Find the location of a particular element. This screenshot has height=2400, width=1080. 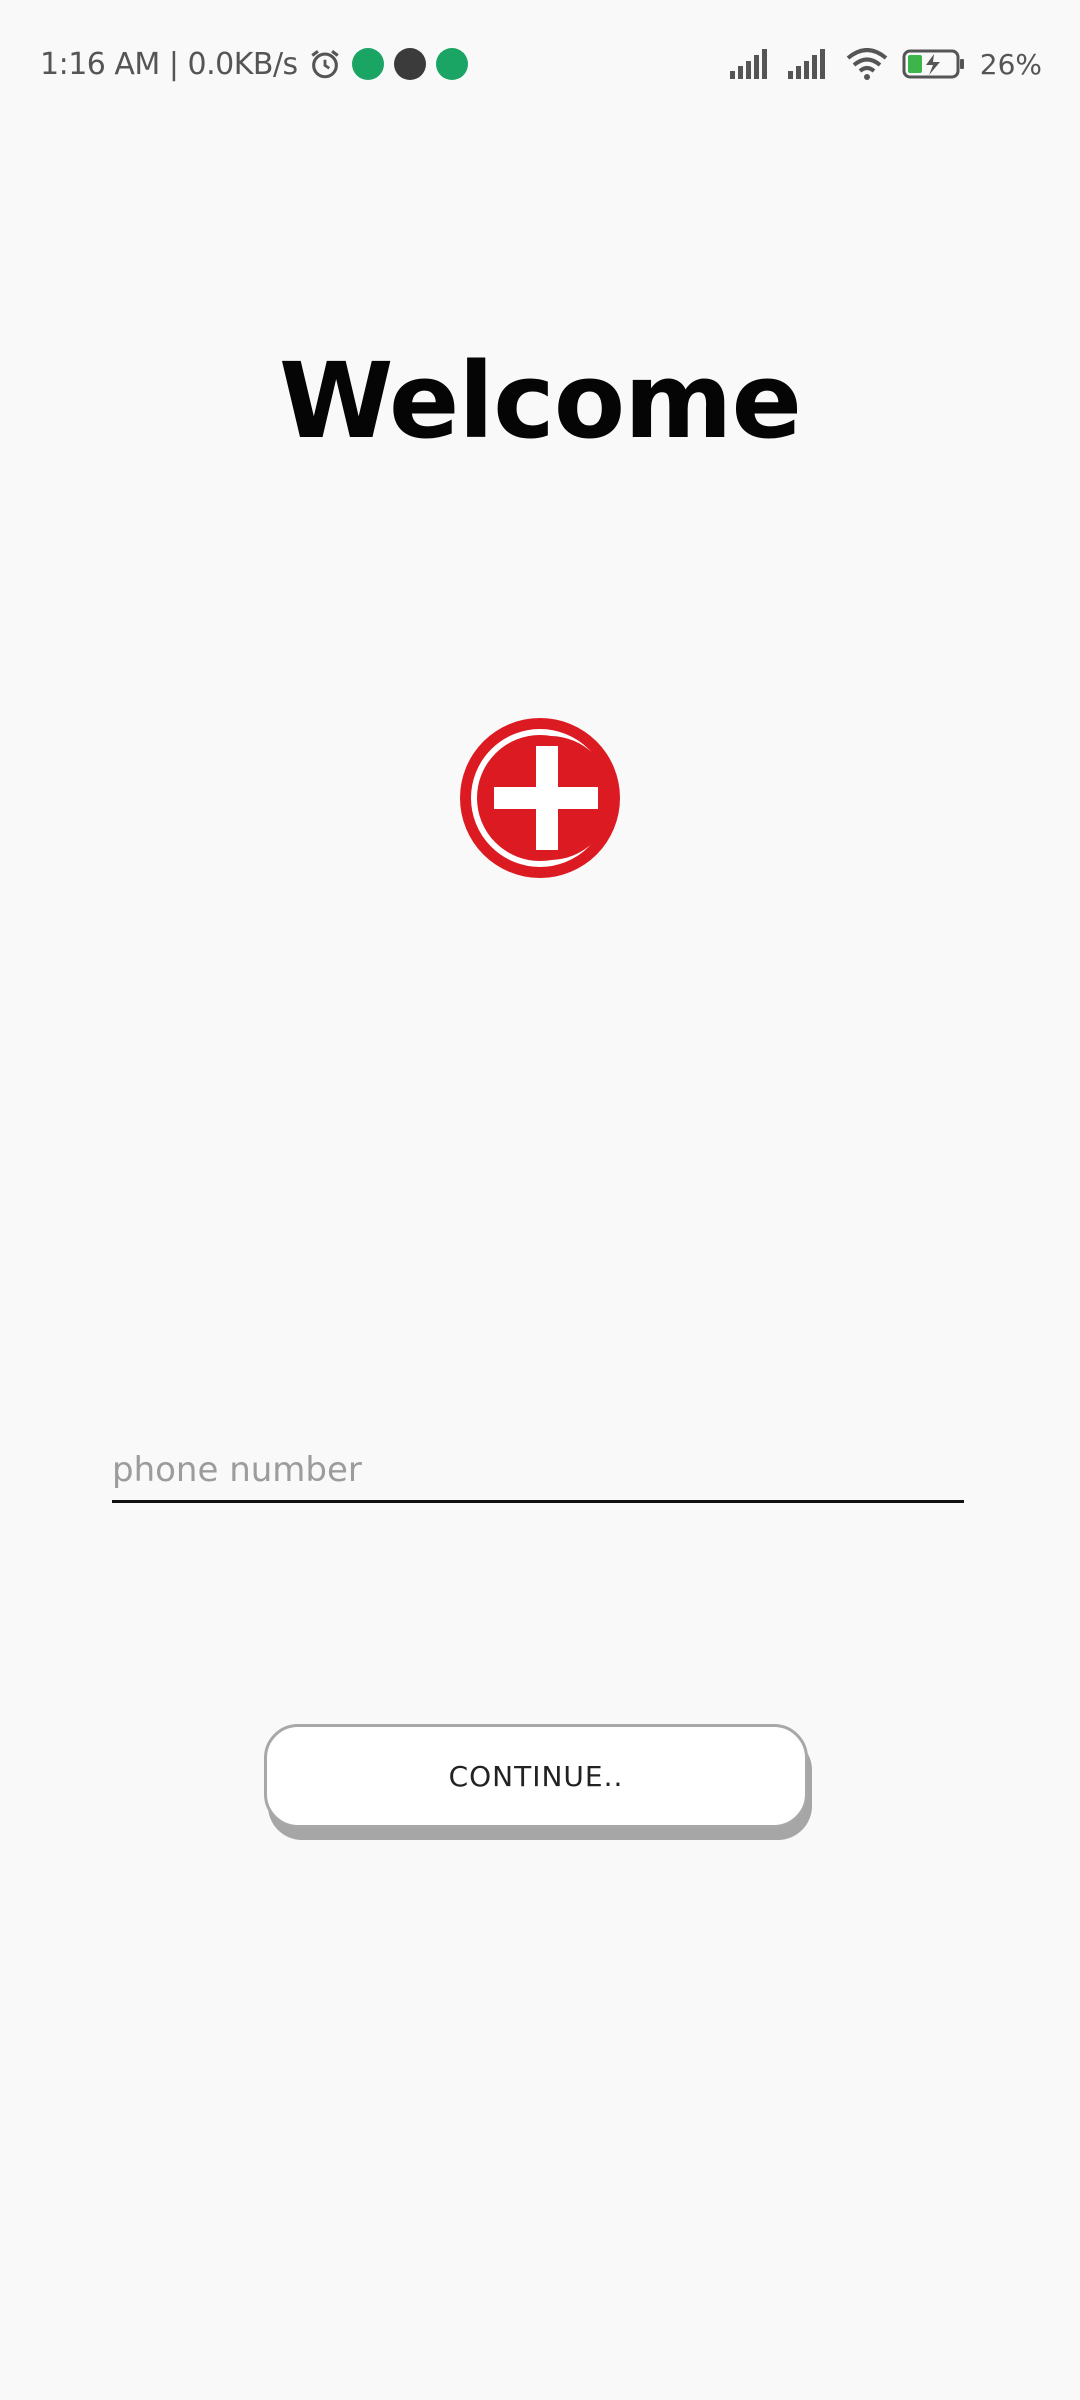

avatar-notification-icon is located at coordinates (409, 64).